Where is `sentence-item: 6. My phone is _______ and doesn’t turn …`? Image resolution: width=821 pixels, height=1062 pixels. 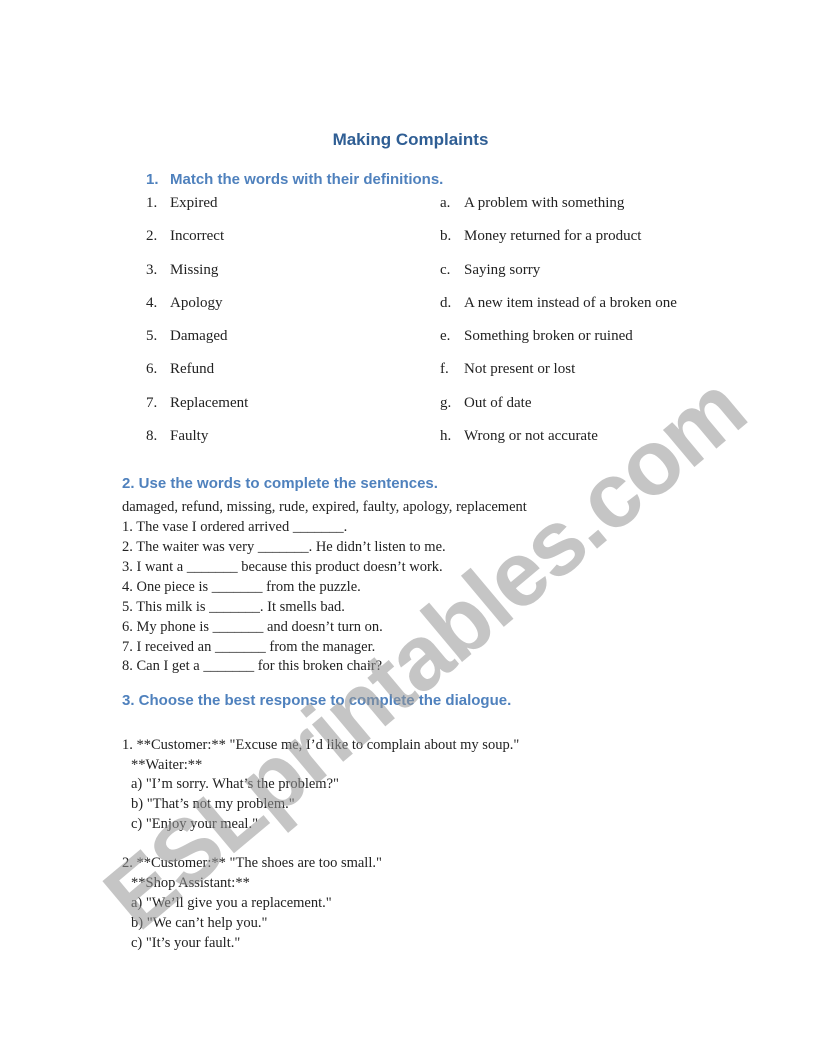 sentence-item: 6. My phone is _______ and doesn’t turn … is located at coordinates (252, 627).